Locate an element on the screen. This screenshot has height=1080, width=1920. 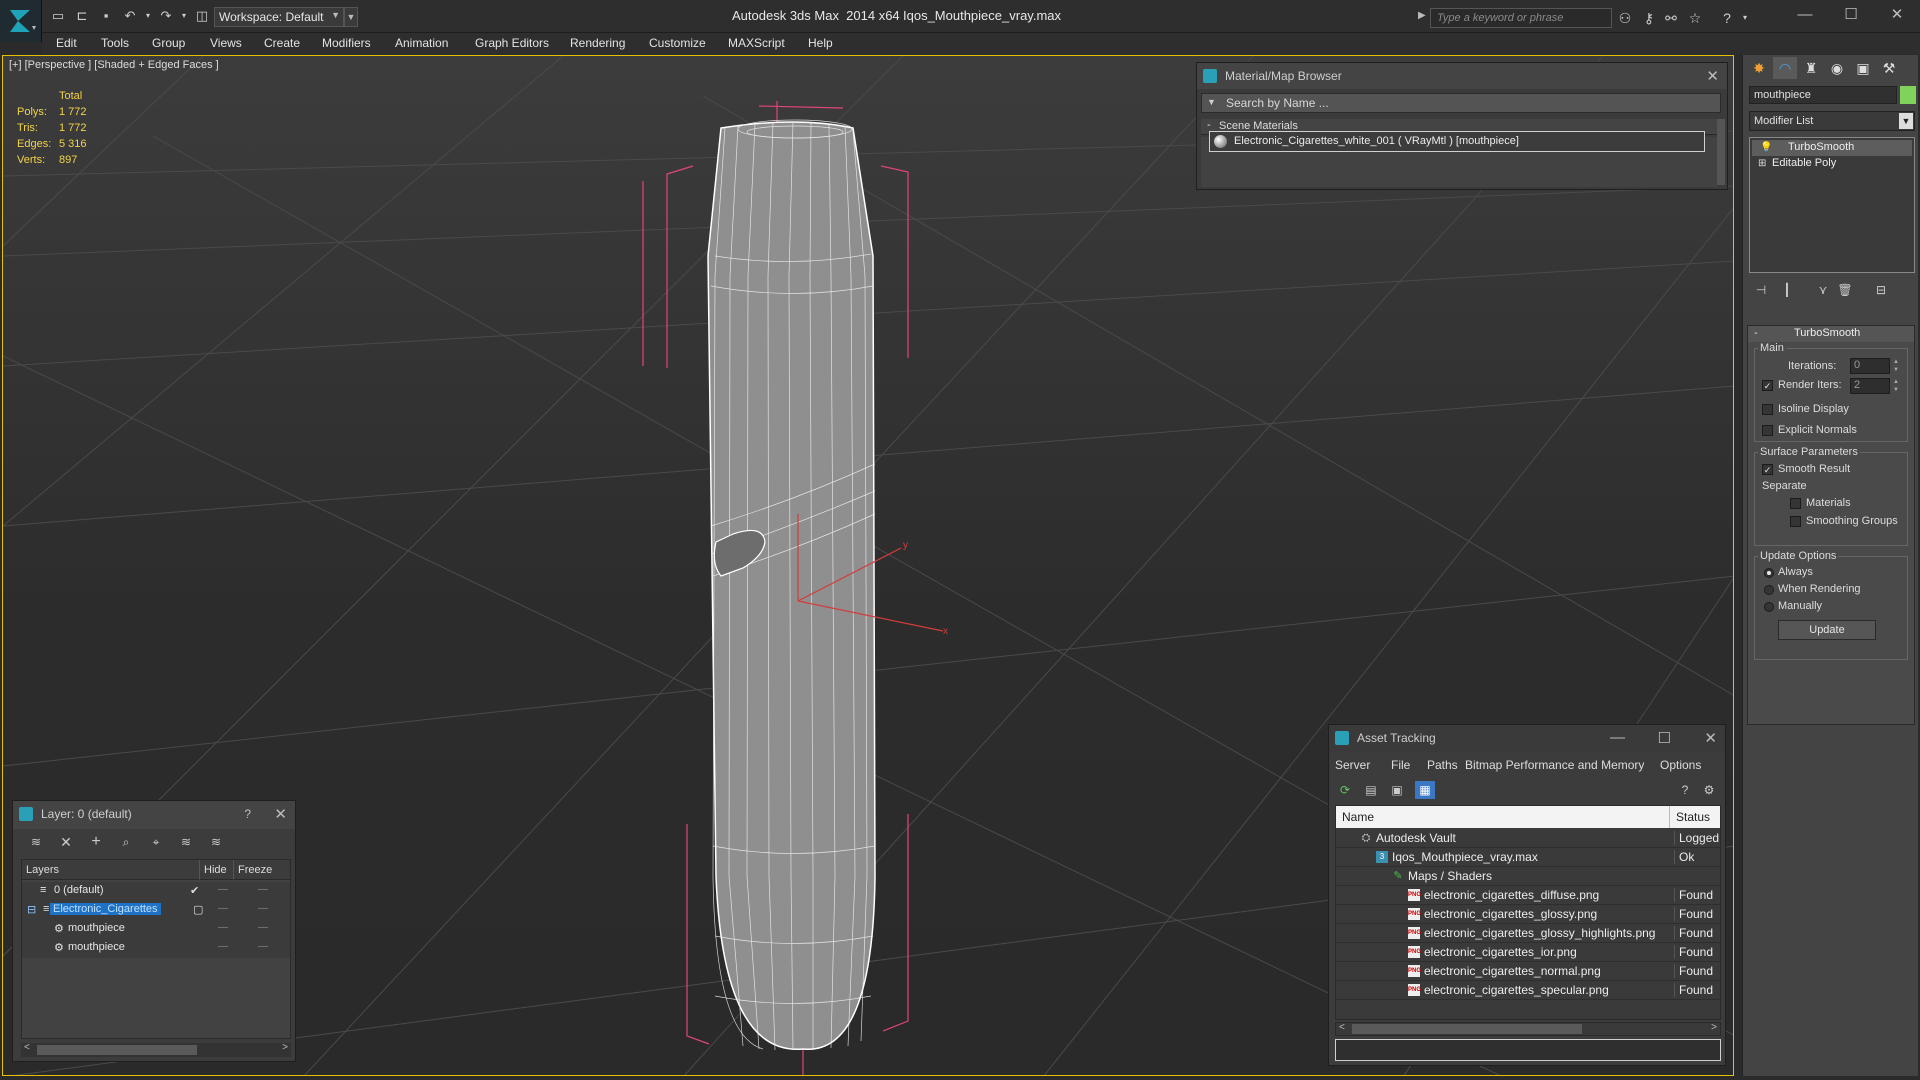
maximize-icon: ☐ is located at coordinates (1664, 738).